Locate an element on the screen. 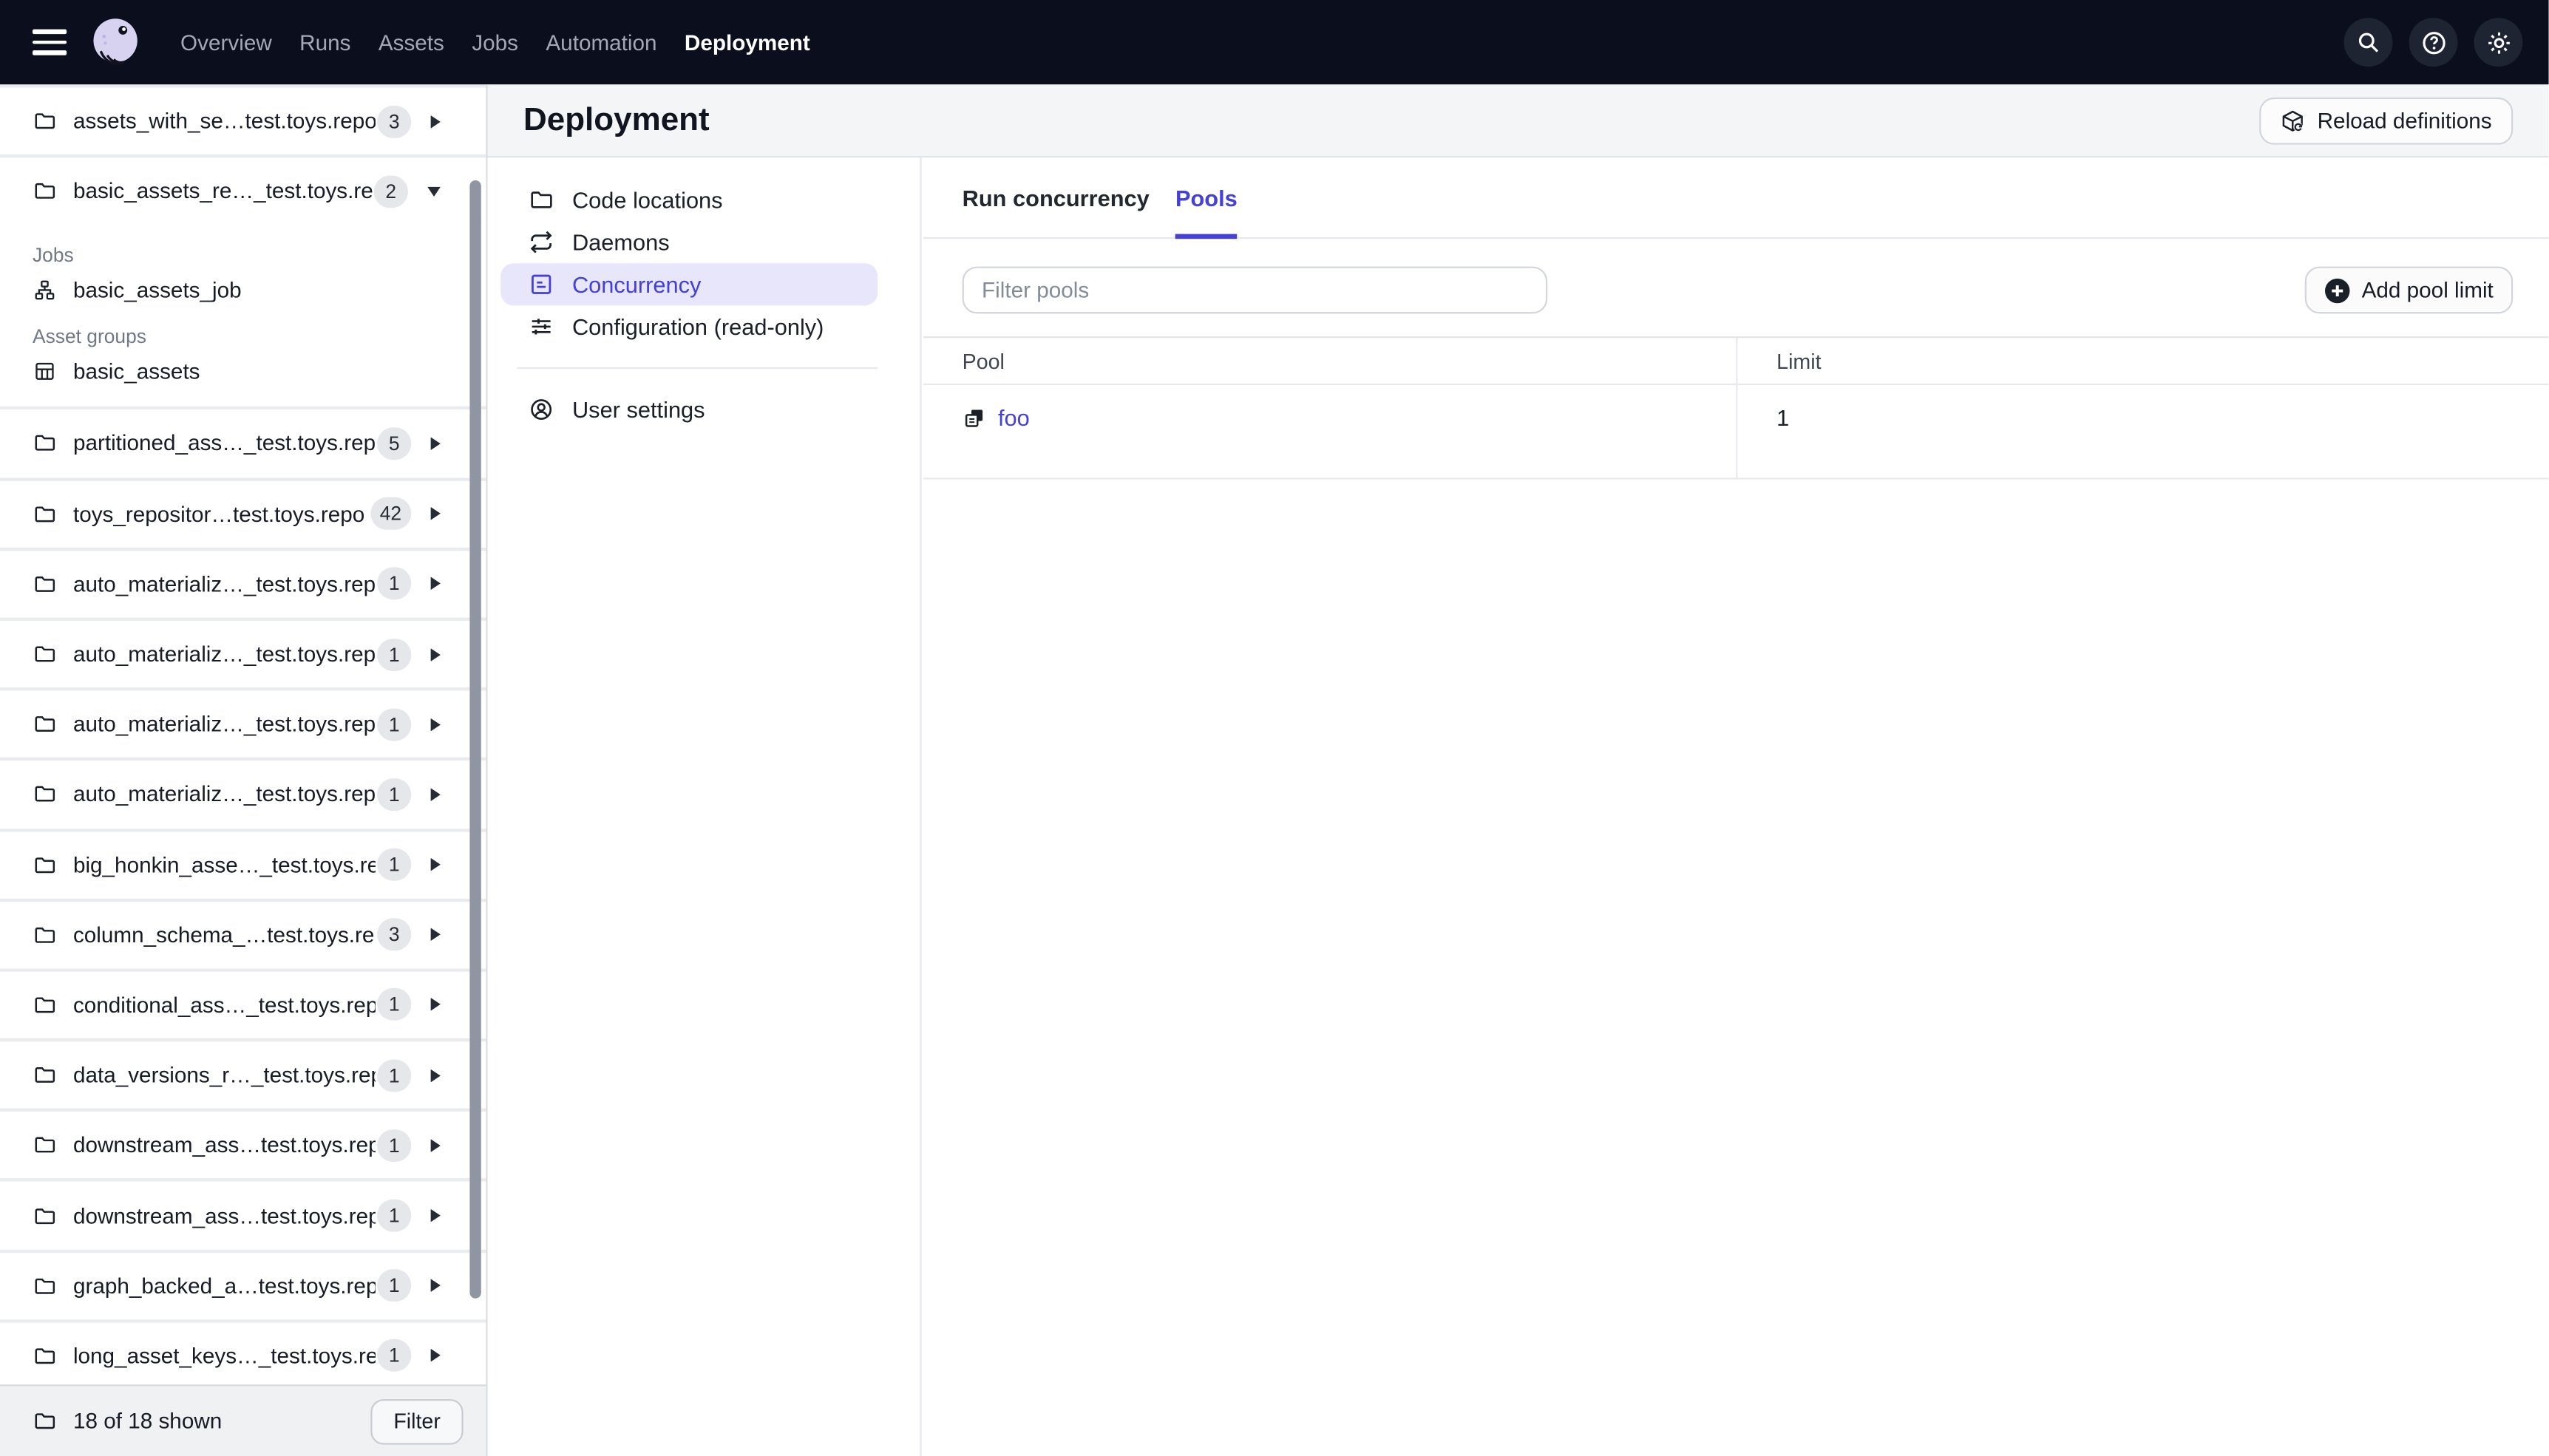  nav-deployment: Deployment is located at coordinates (747, 42).